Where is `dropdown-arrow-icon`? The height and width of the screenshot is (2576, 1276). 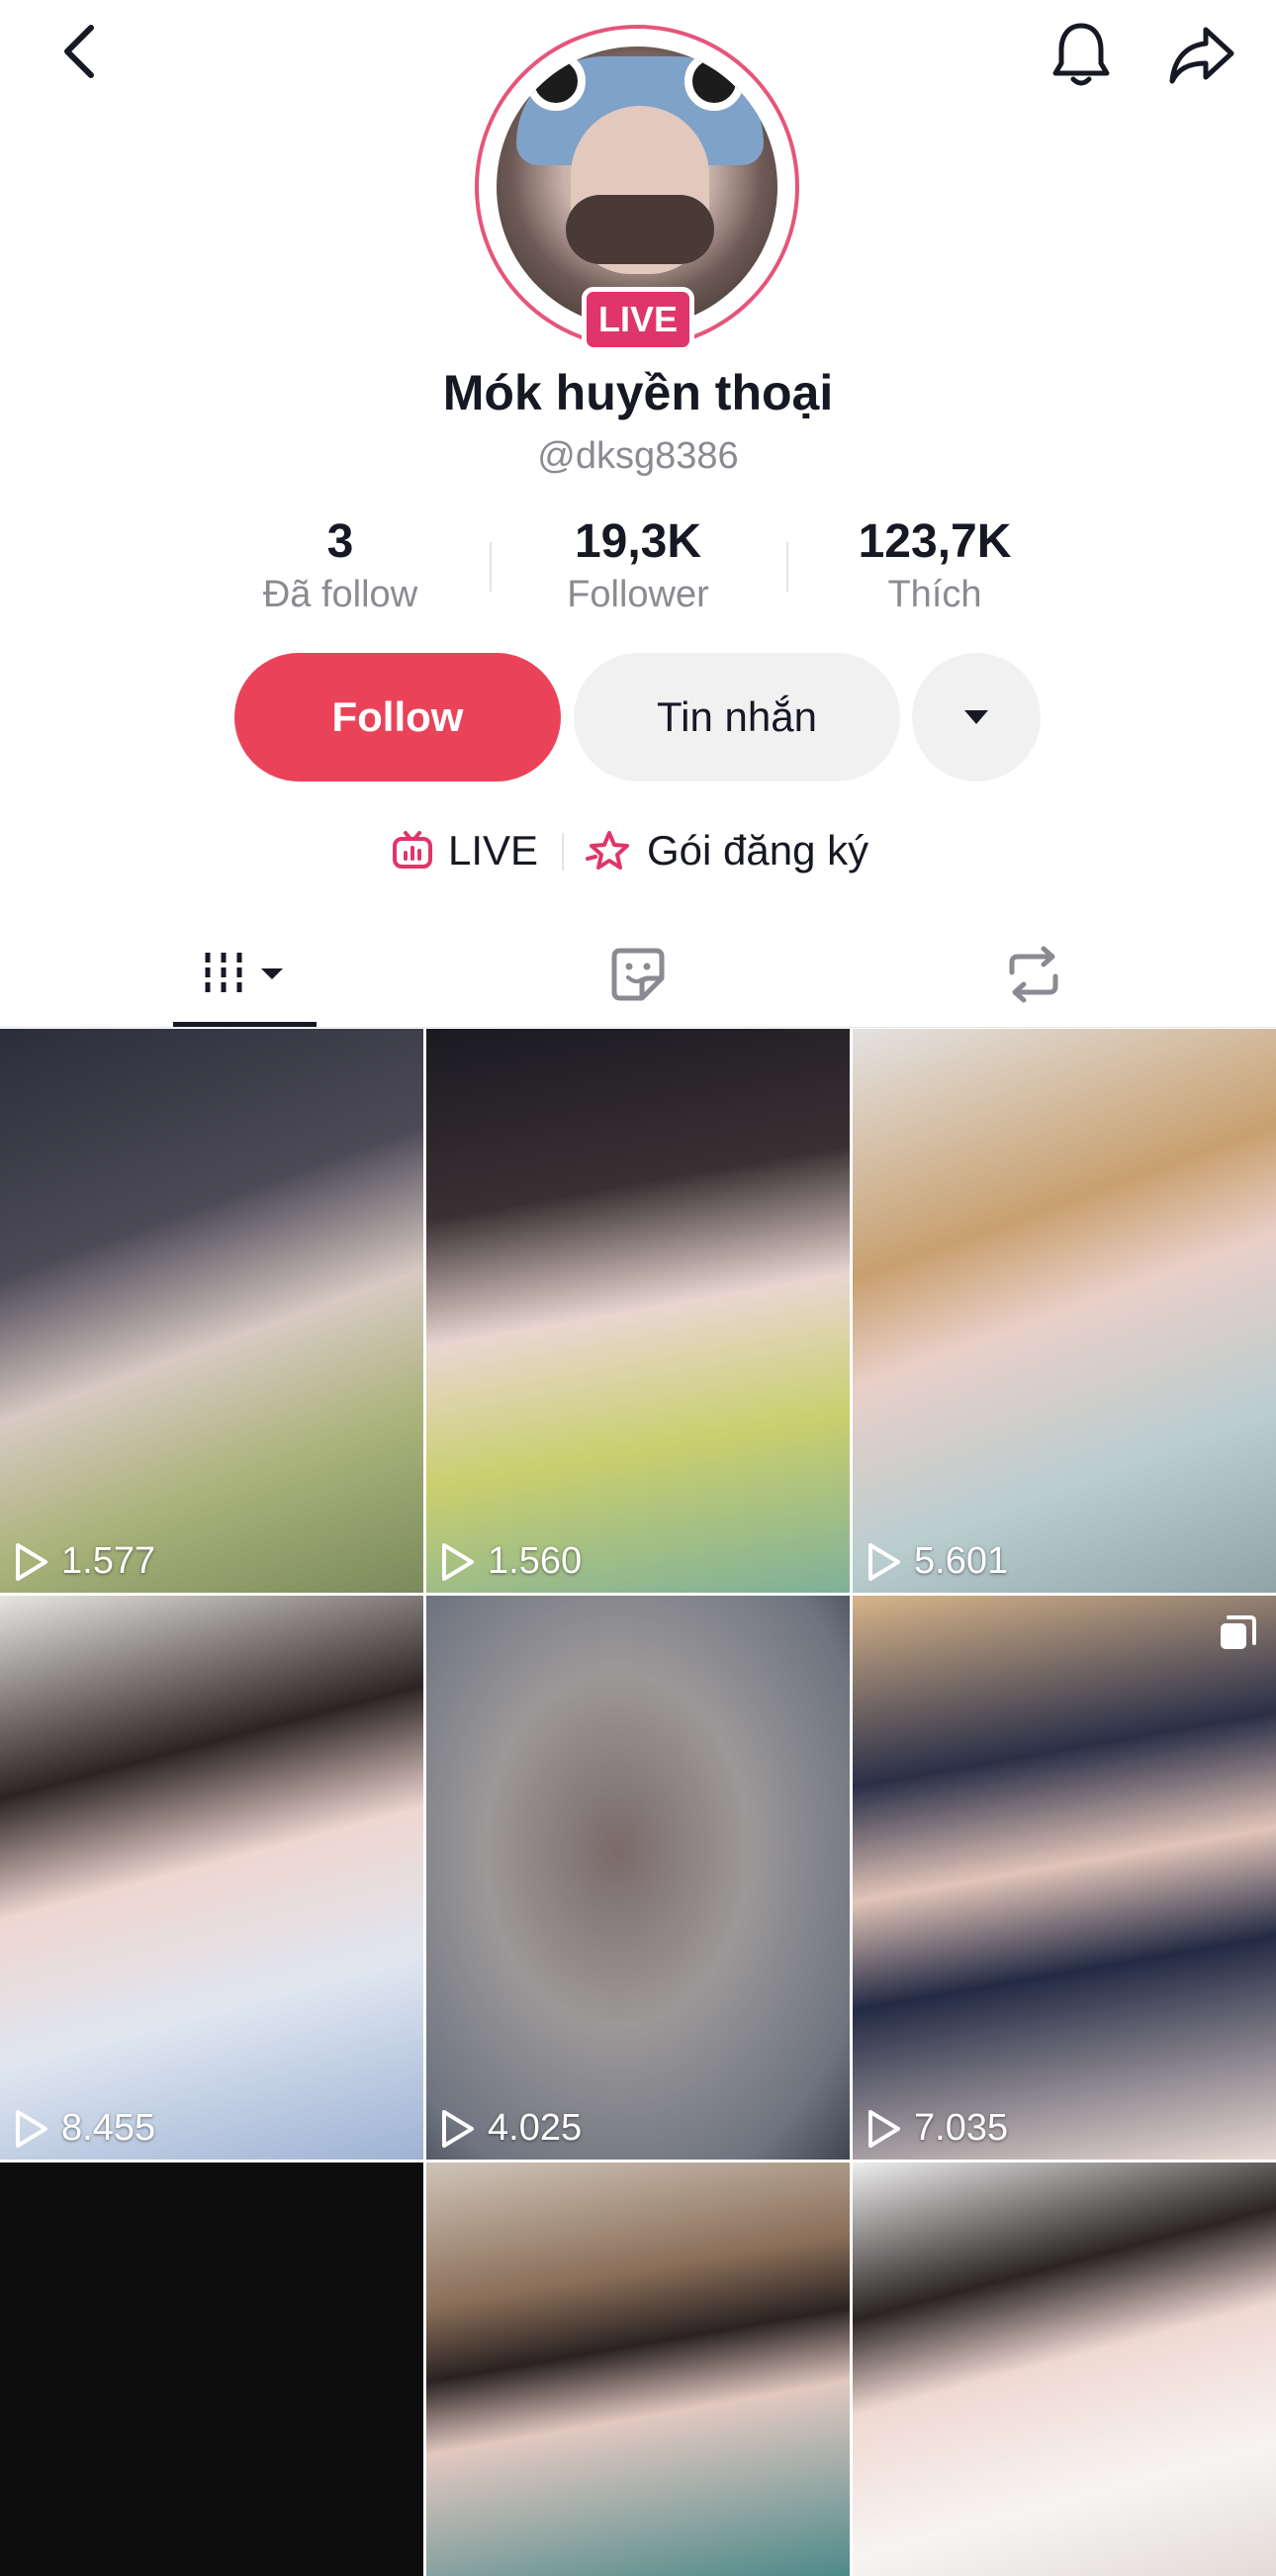 dropdown-arrow-icon is located at coordinates (976, 717).